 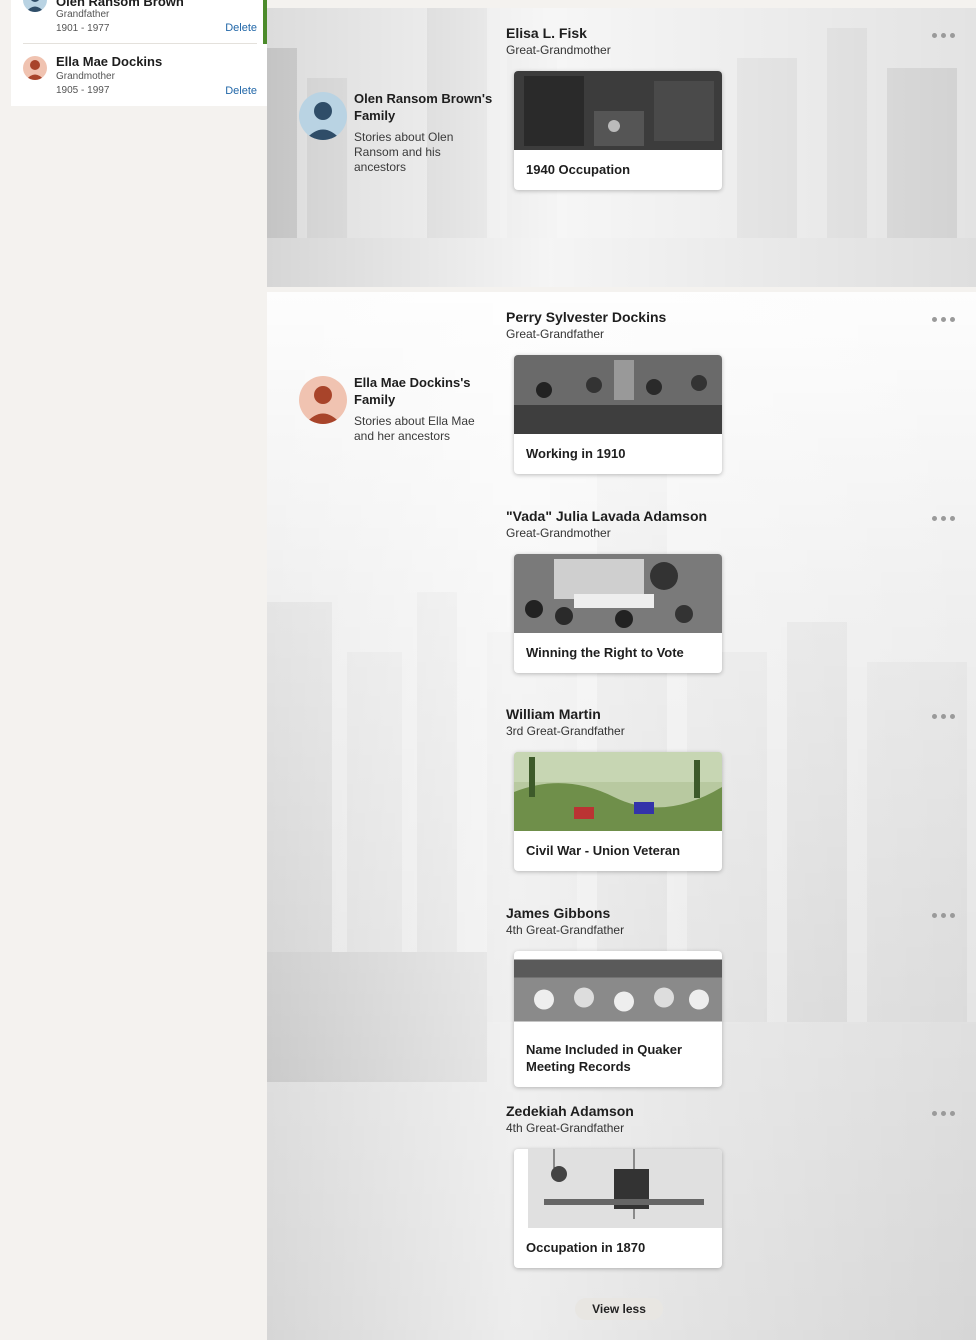 What do you see at coordinates (605, 652) in the screenshot?
I see `story-title: Winning the Right to Vote` at bounding box center [605, 652].